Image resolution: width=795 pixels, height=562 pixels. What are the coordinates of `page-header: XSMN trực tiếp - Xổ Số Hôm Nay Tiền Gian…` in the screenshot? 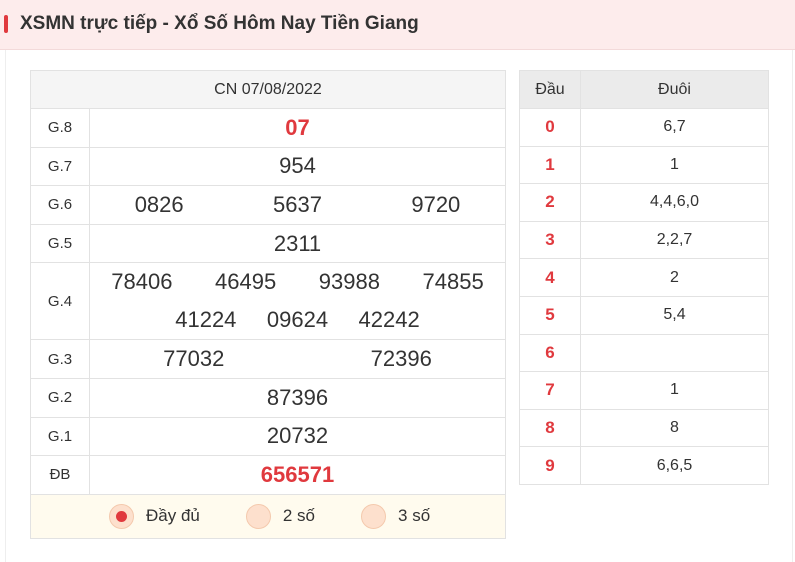 It's located at (397, 25).